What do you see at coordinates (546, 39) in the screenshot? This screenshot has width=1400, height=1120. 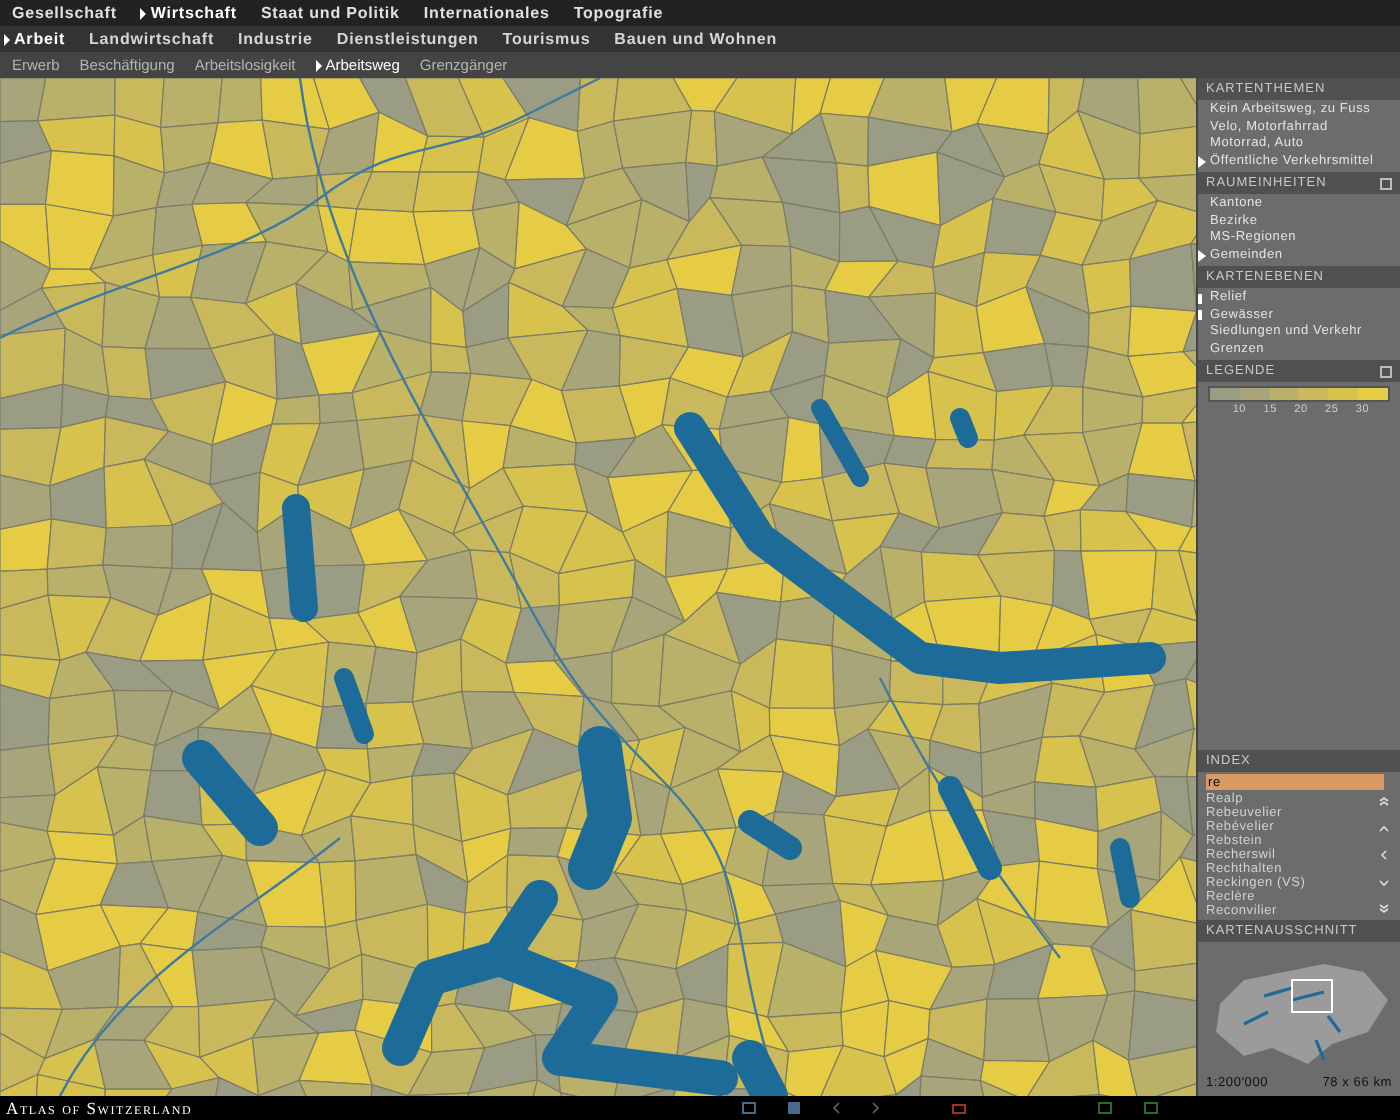 I see `menu-item: Tourismus` at bounding box center [546, 39].